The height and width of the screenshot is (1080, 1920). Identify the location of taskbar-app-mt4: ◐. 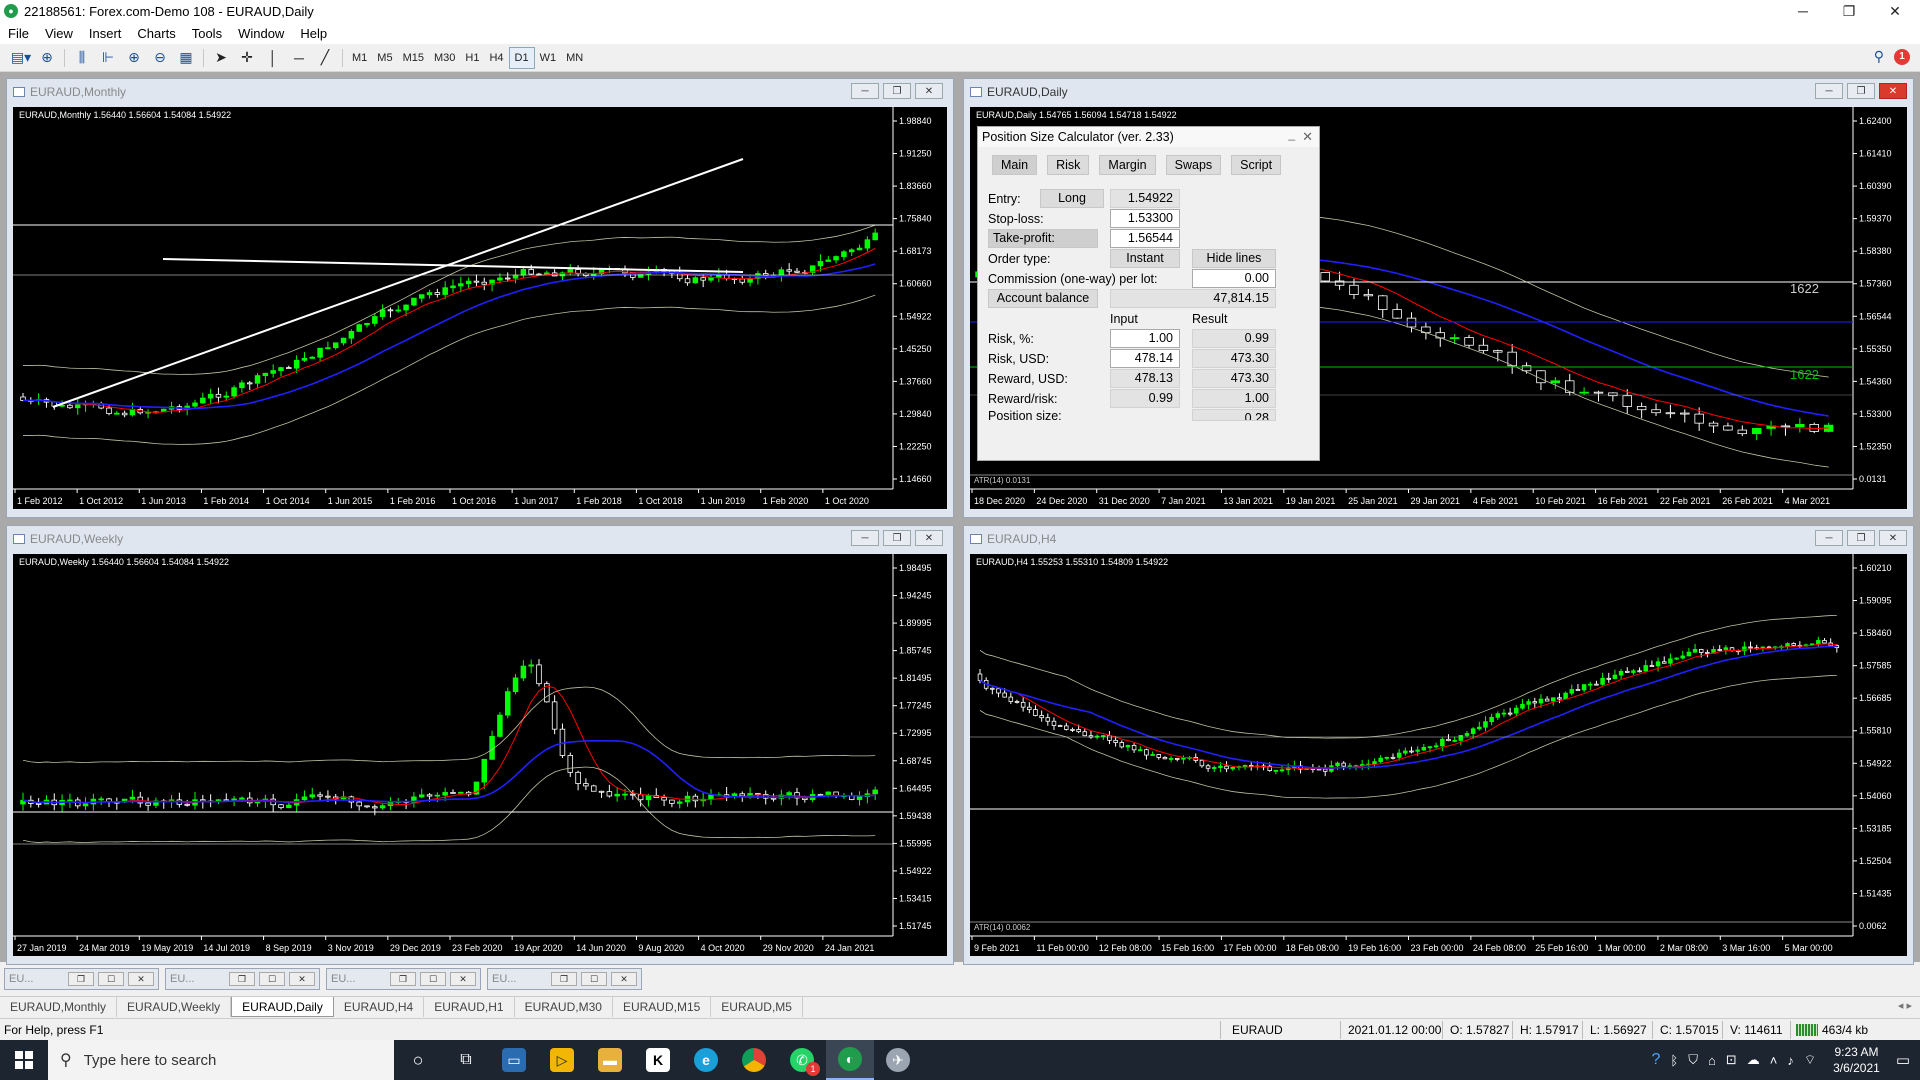
(850, 1060).